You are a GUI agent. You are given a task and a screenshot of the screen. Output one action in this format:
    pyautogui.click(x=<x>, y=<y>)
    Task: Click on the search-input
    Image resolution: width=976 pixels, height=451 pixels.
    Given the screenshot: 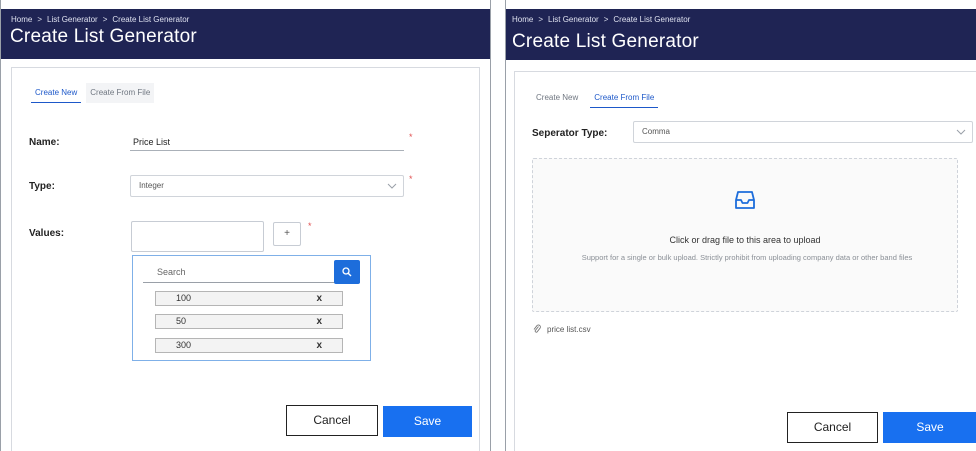 What is the action you would take?
    pyautogui.click(x=228, y=272)
    